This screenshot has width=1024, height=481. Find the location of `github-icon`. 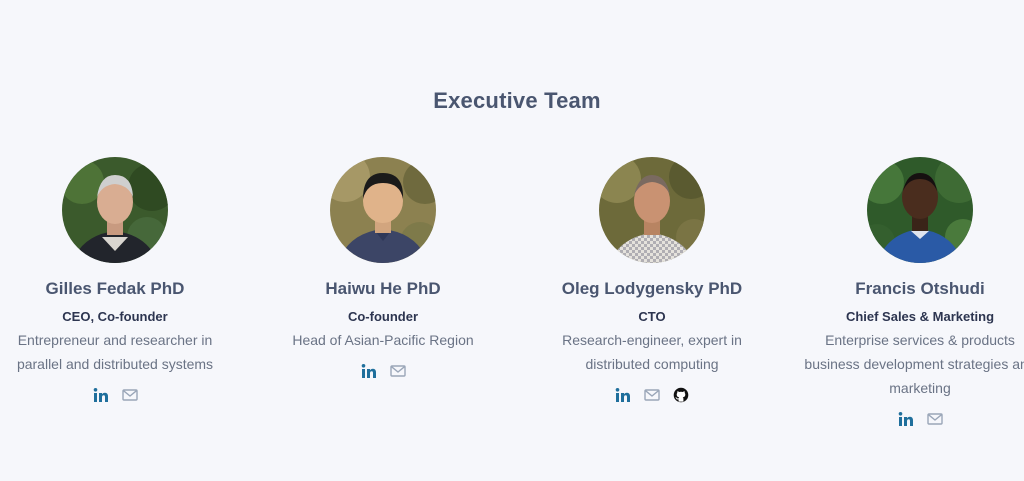

github-icon is located at coordinates (681, 395).